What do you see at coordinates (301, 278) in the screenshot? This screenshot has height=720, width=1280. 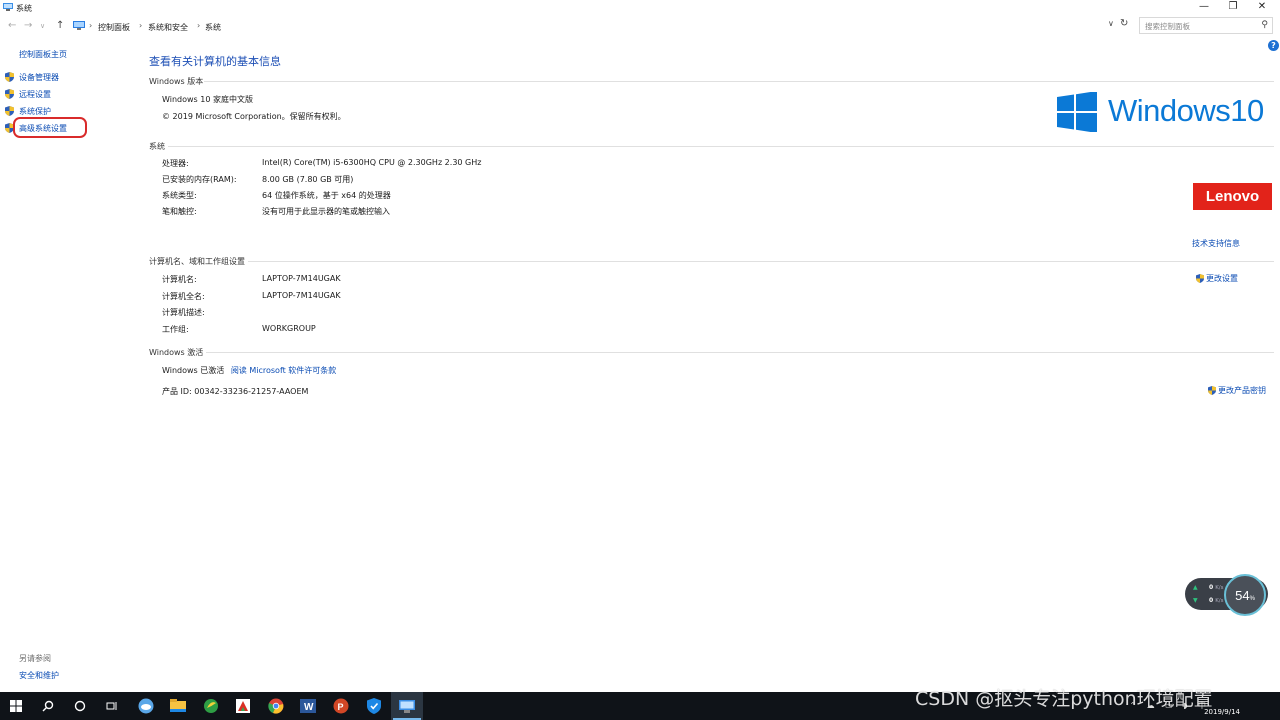 I see `computer-name-value: LAPTOP-7M14UGAK` at bounding box center [301, 278].